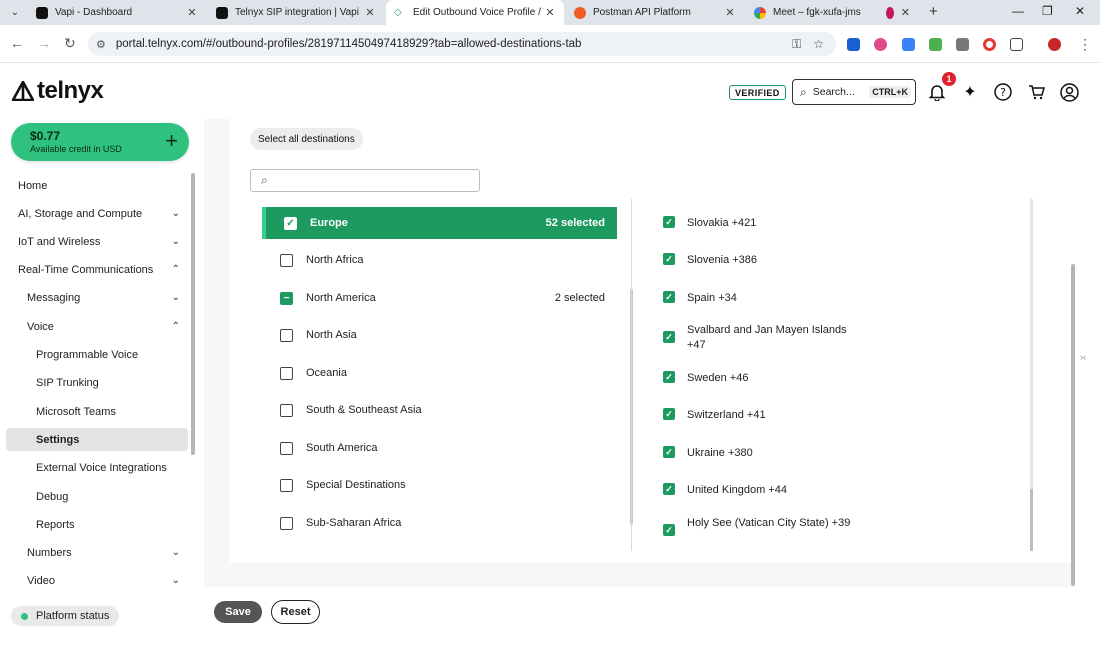 This screenshot has width=1100, height=646. I want to click on page-scrollbar, so click(1073, 425).